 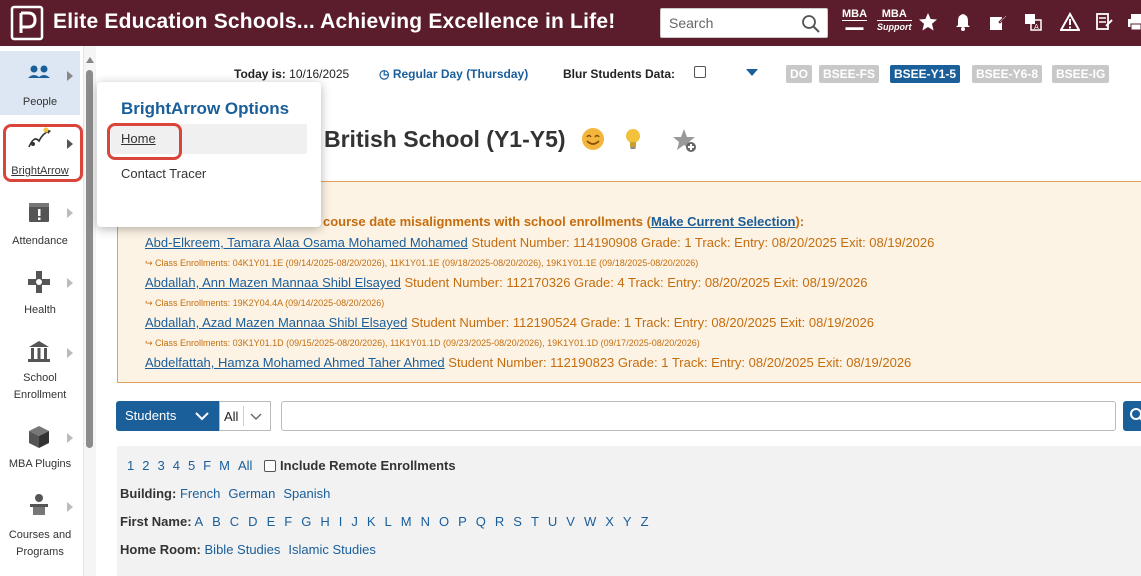 What do you see at coordinates (251, 493) in the screenshot?
I see `building-link: German` at bounding box center [251, 493].